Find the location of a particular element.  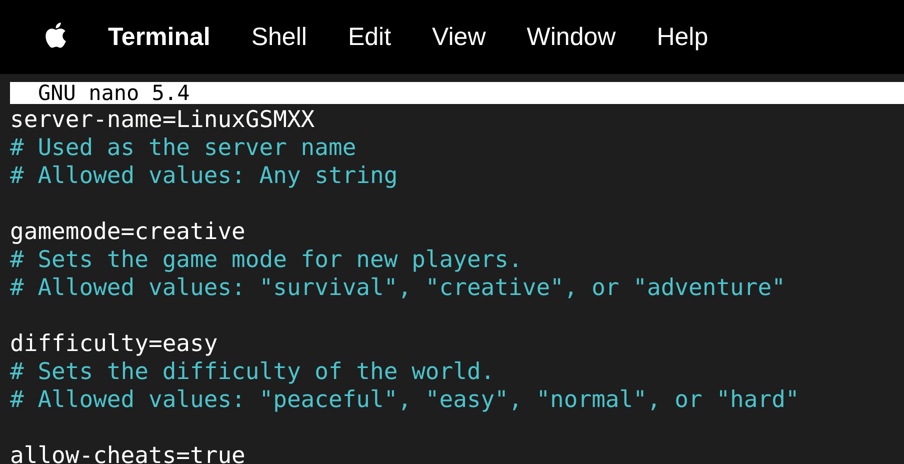

menu-item: Window is located at coordinates (571, 37).